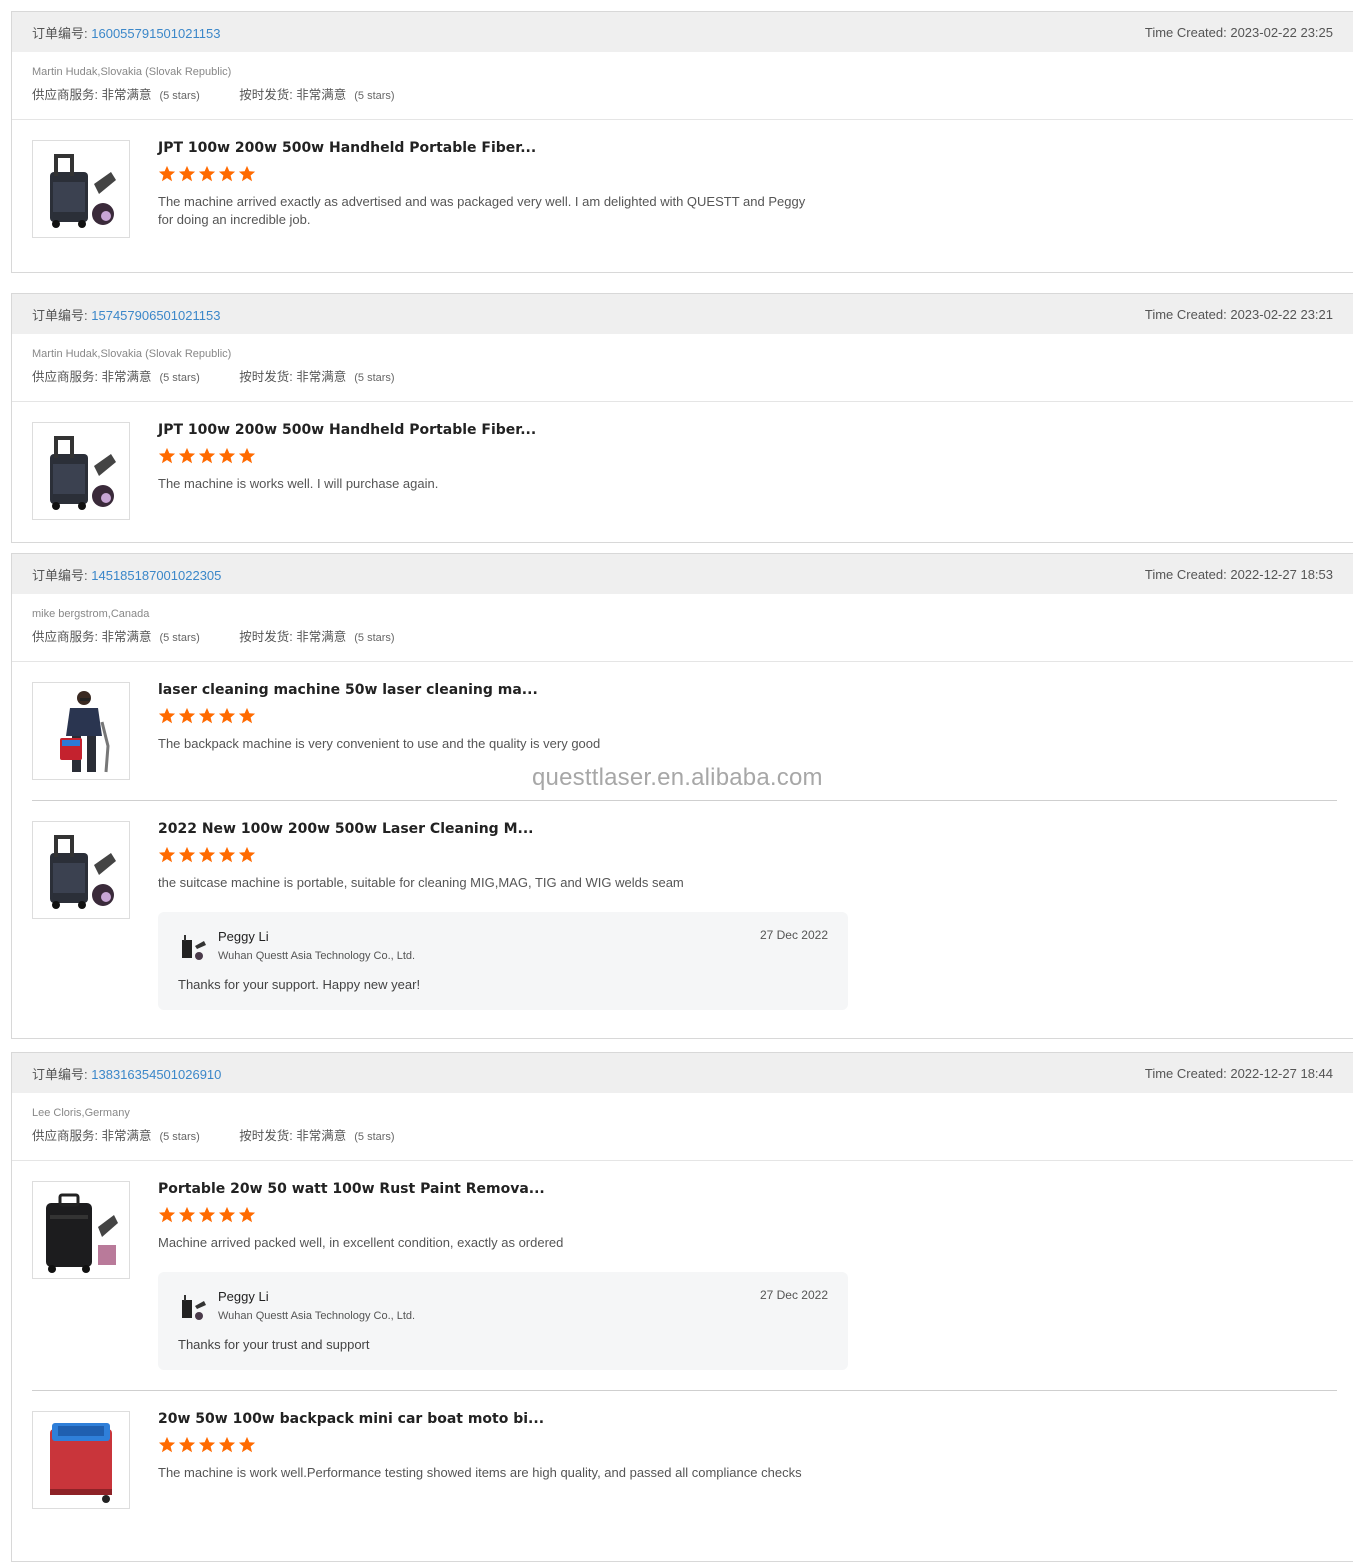 This screenshot has height=1562, width=1363. What do you see at coordinates (1238, 314) in the screenshot?
I see `time-created: Time Created: 2023-02-22 23:21` at bounding box center [1238, 314].